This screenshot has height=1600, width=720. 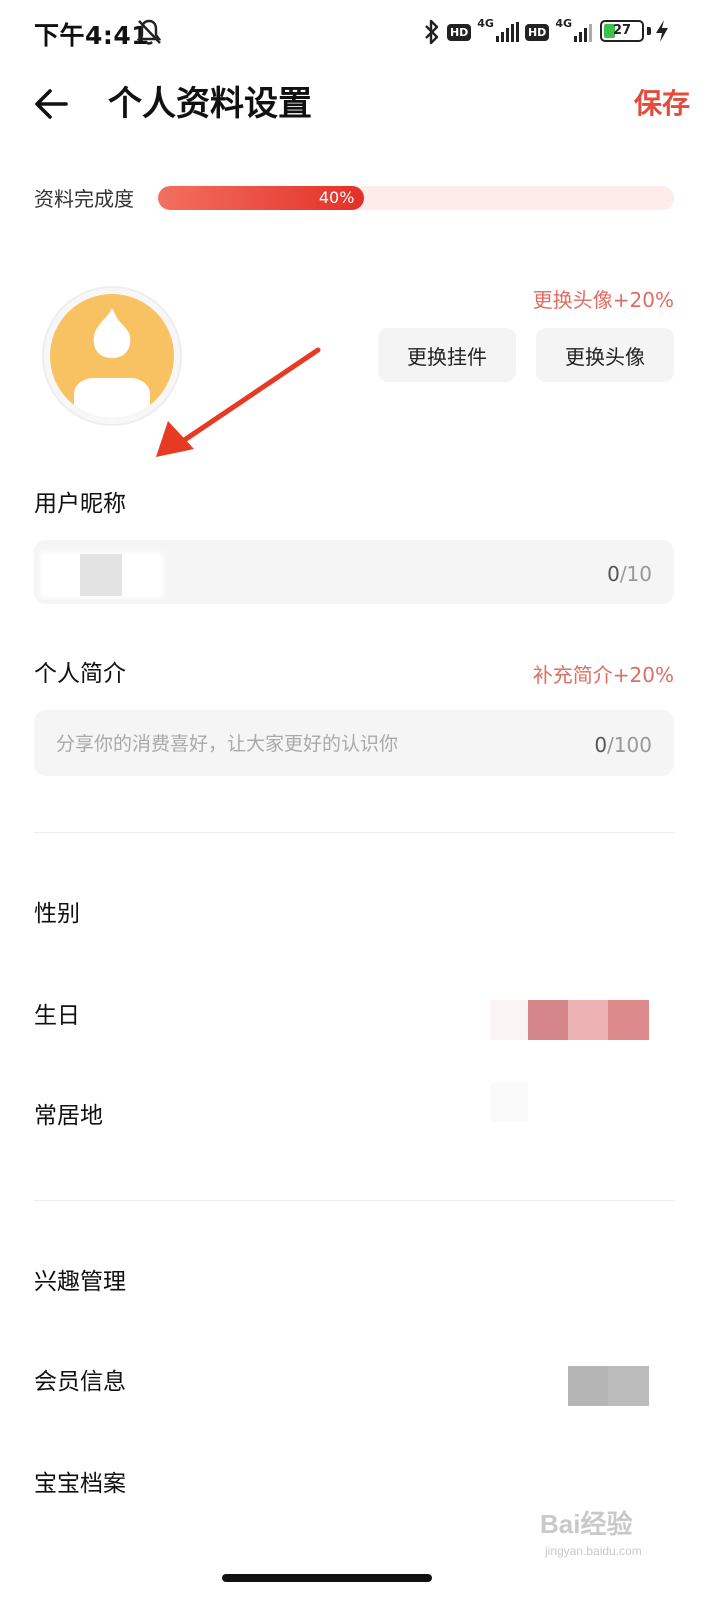 I want to click on battery-level: 27, so click(x=622, y=30).